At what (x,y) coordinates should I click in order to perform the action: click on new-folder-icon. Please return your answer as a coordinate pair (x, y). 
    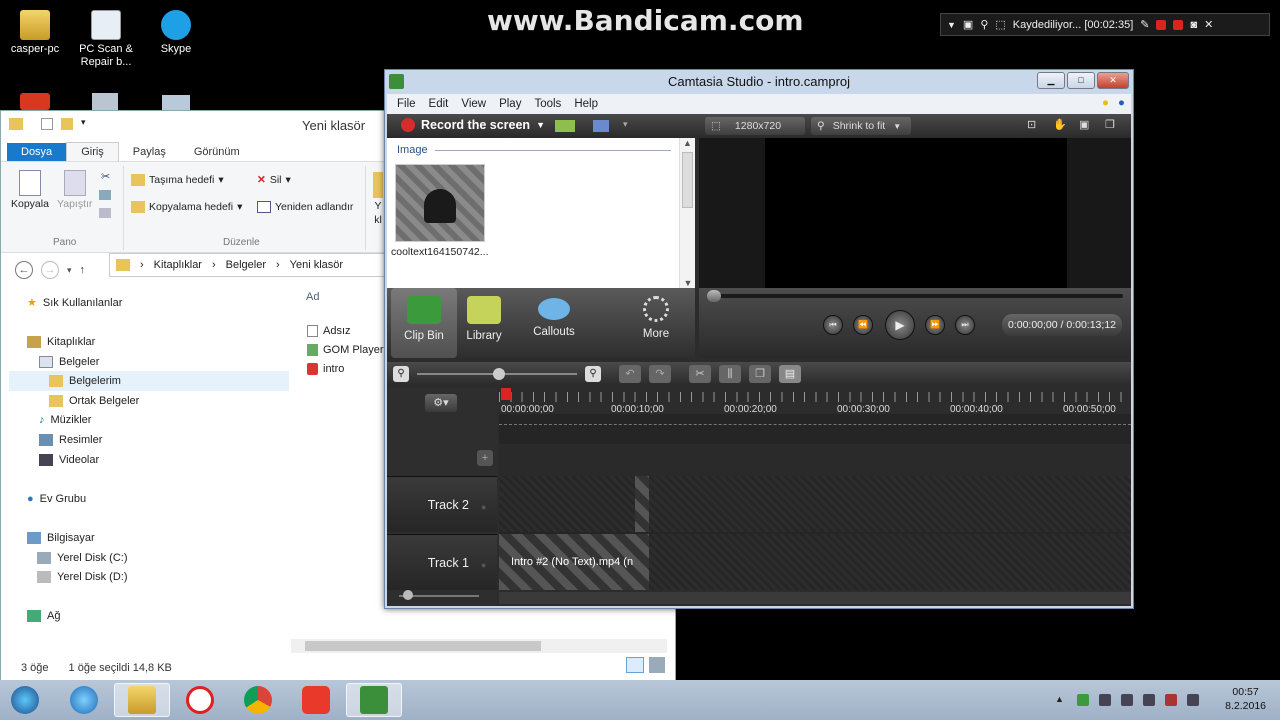
    Looking at the image, I should click on (67, 124).